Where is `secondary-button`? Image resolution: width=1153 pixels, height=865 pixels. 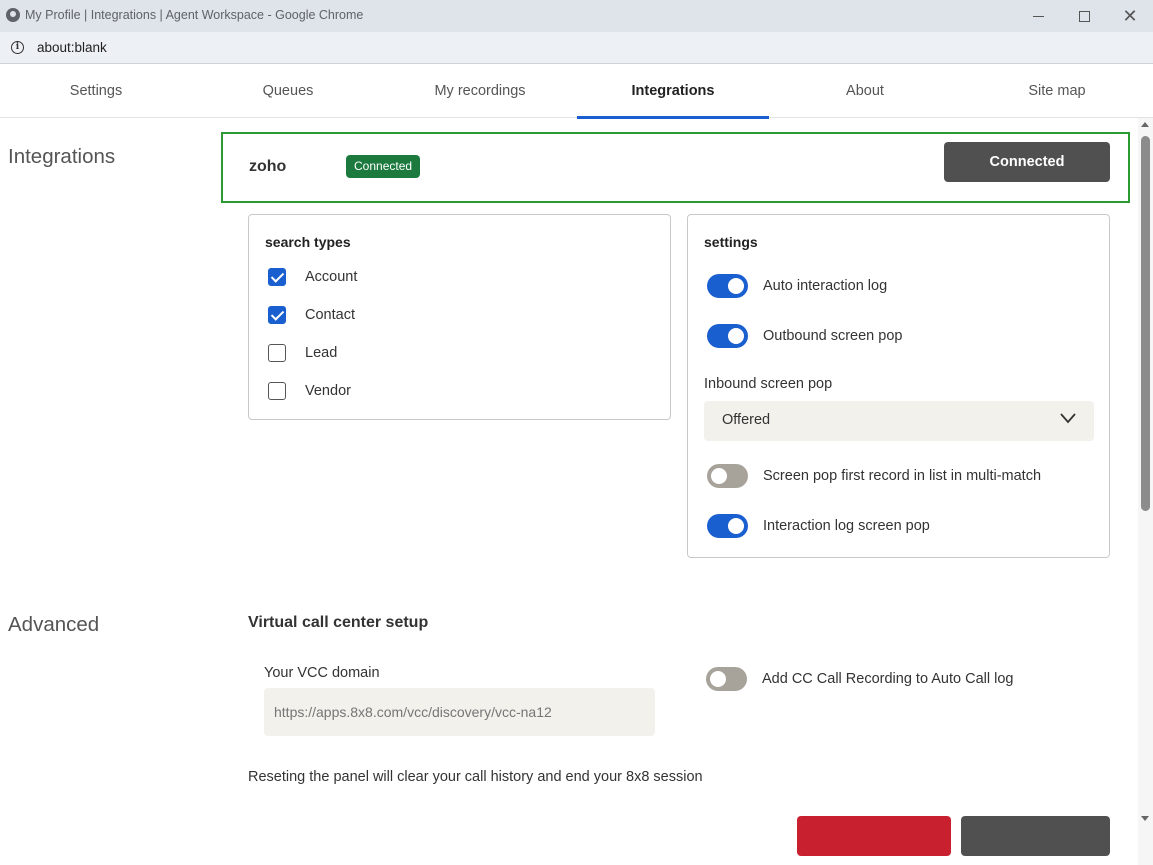
secondary-button is located at coordinates (1035, 836).